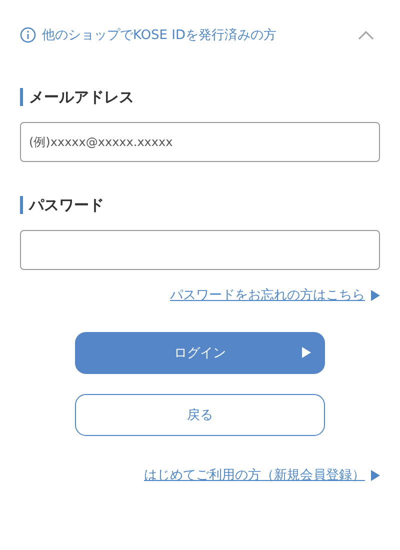 Image resolution: width=400 pixels, height=550 pixels. I want to click on input-field: (例)xxxxx@xxxxx.xxxxx, so click(200, 142).